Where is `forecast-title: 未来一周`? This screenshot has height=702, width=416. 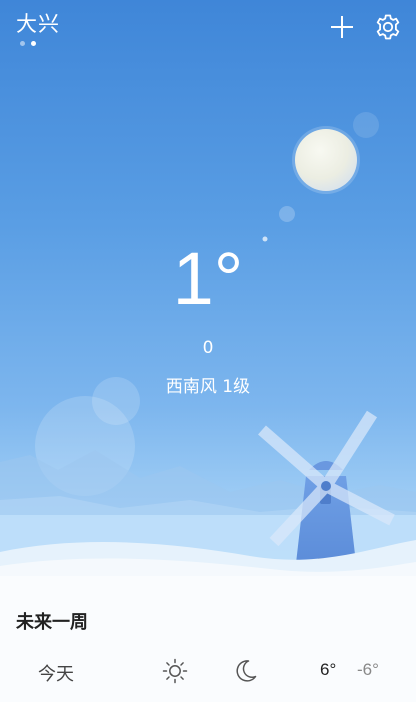
forecast-title: 未来一周 is located at coordinates (52, 622).